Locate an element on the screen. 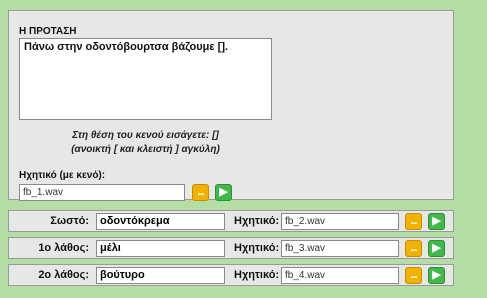 The image size is (487, 298). hint-text: Στη θέση του κενού εισάγετε: [] is located at coordinates (145, 135).